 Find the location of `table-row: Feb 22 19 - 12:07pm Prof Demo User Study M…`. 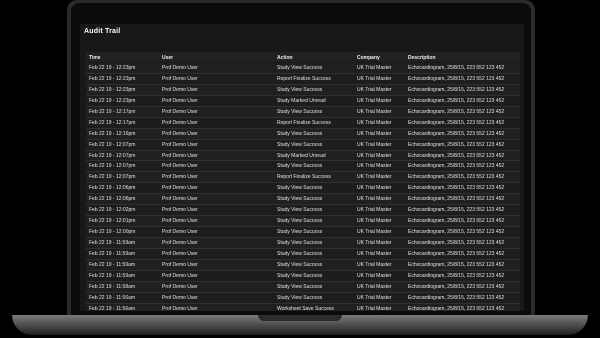

table-row: Feb 22 19 - 12:07pm Prof Demo User Study M… is located at coordinates (303, 156).